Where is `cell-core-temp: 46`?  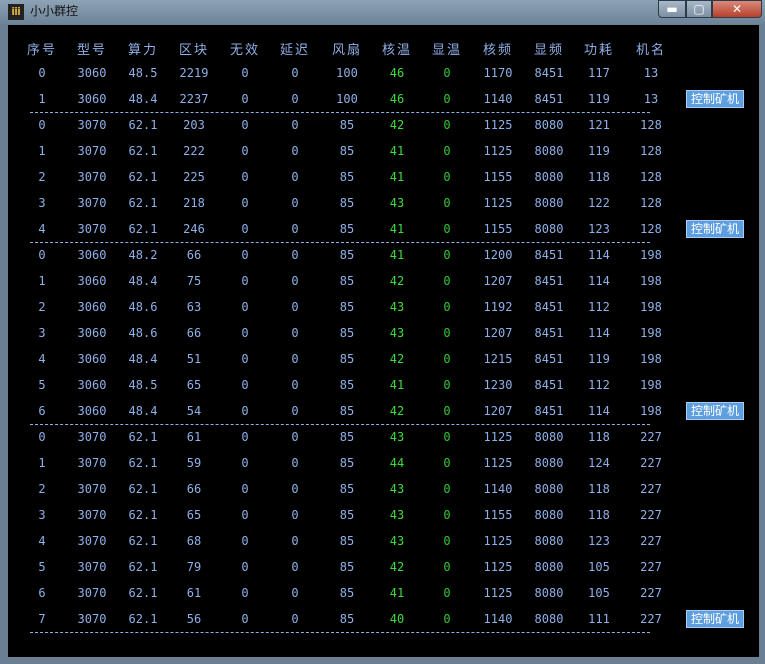
cell-core-temp: 46 is located at coordinates (397, 99).